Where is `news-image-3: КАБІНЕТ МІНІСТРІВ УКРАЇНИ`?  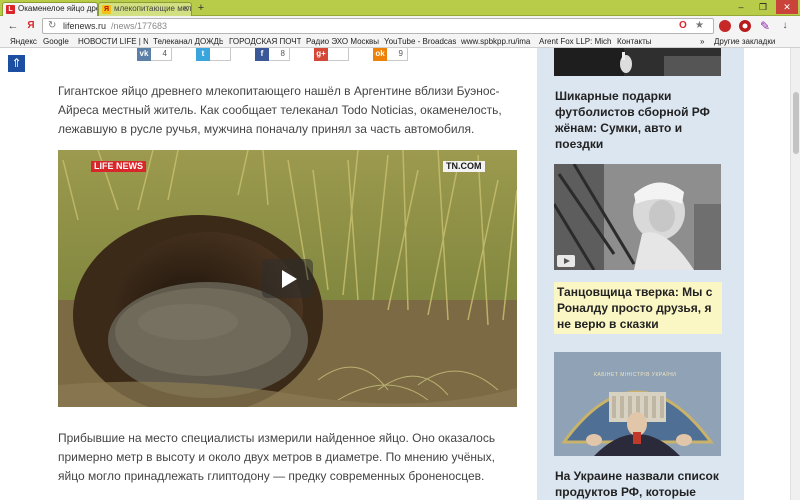 news-image-3: КАБІНЕТ МІНІСТРІВ УКРАЇНИ is located at coordinates (637, 404).